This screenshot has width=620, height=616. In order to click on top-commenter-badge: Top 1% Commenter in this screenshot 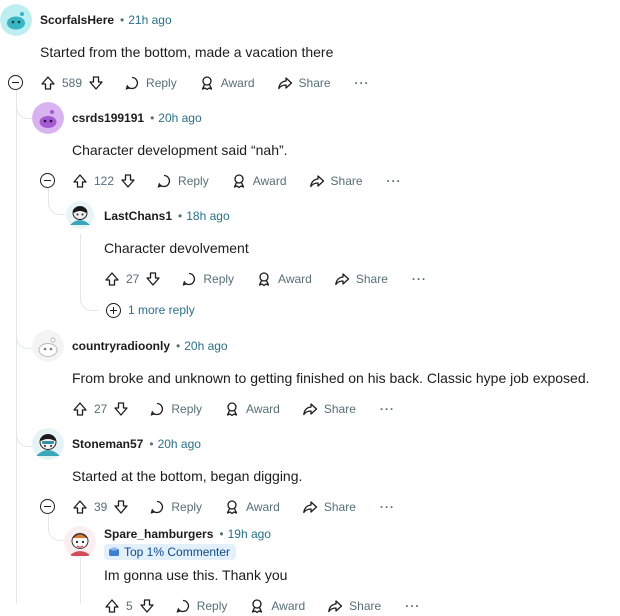, I will do `click(170, 552)`.